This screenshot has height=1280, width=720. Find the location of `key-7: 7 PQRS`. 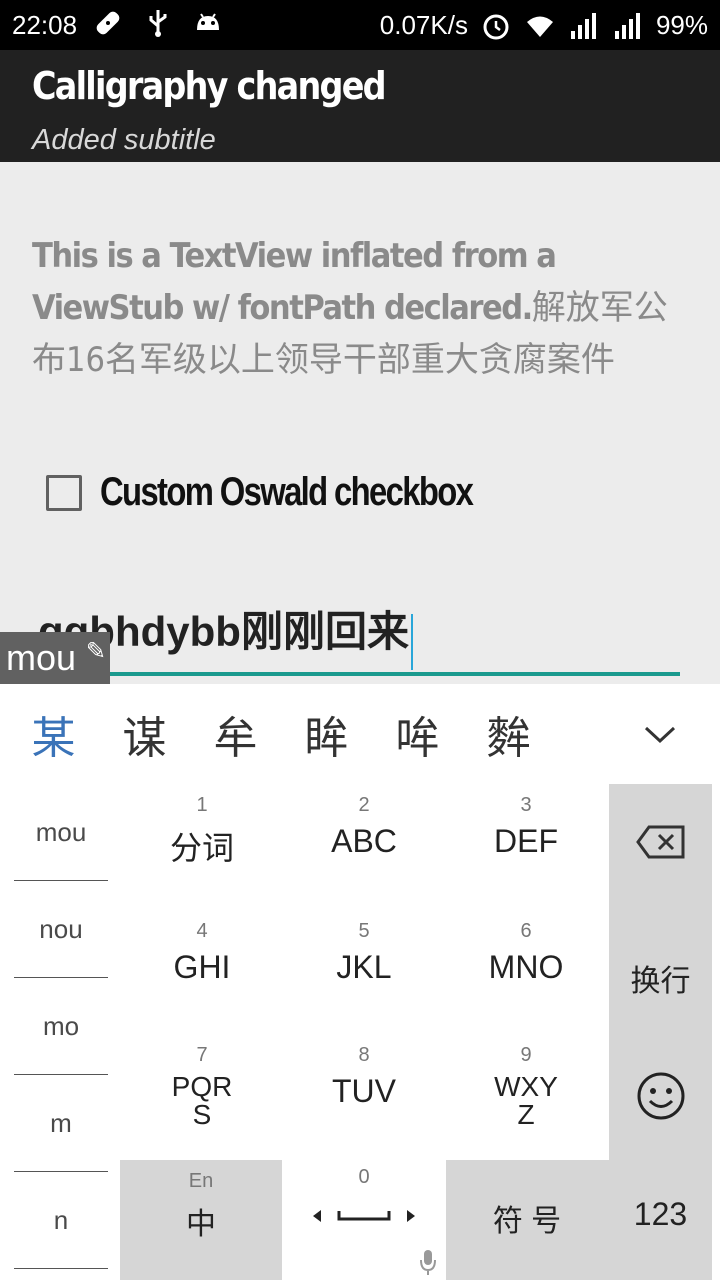

key-7: 7 PQRS is located at coordinates (202, 1086).